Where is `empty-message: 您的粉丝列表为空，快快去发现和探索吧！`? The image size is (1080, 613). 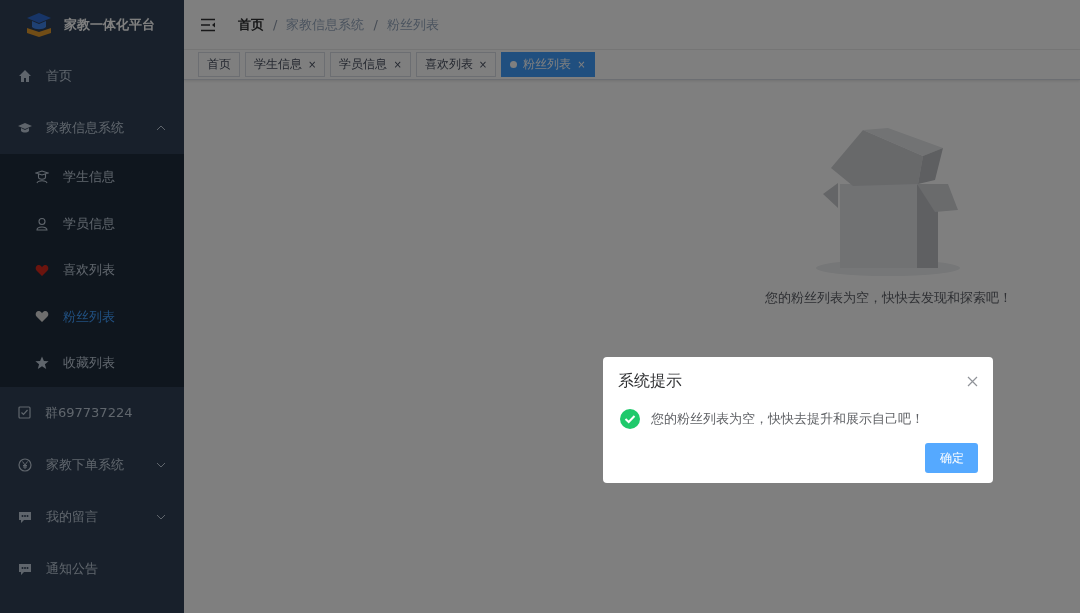
empty-message: 您的粉丝列表为空，快快去发现和探索吧！ is located at coordinates (888, 298).